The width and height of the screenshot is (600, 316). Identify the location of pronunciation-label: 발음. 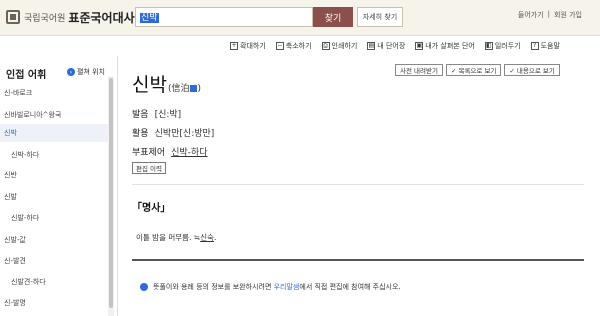
(140, 115).